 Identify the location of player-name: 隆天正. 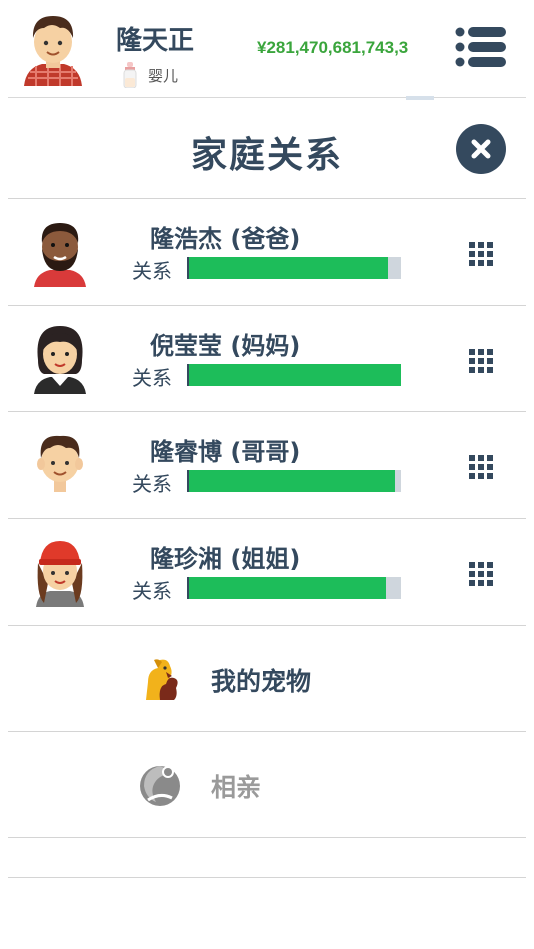
(155, 41).